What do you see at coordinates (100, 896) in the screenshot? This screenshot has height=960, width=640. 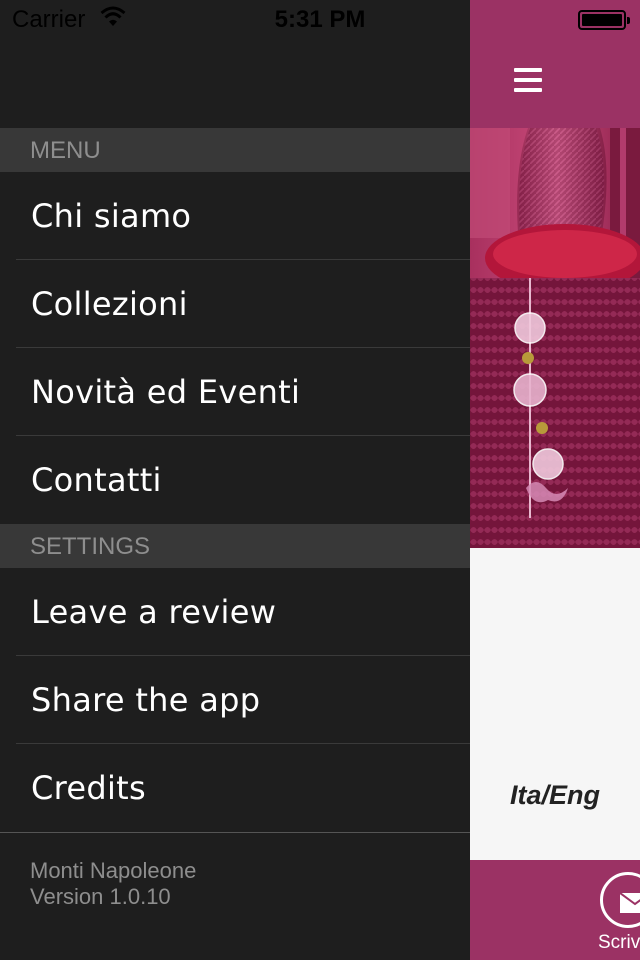 I see `app-version: Version 1.0.10` at bounding box center [100, 896].